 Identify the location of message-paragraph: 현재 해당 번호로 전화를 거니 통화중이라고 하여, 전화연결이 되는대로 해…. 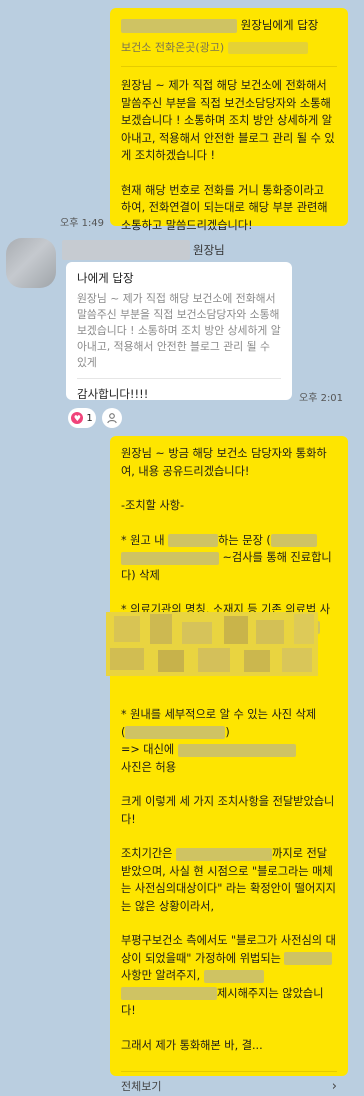
(224, 207).